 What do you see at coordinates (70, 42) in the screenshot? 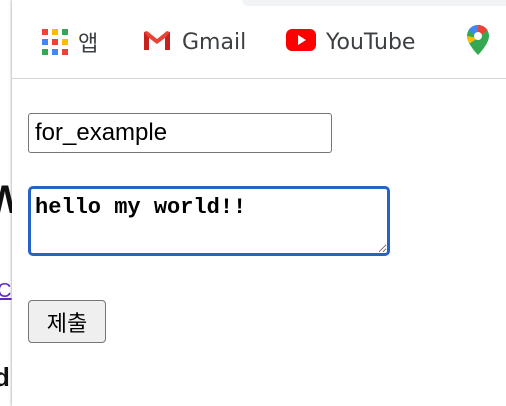
I see `bookmark-apps: 앱` at bounding box center [70, 42].